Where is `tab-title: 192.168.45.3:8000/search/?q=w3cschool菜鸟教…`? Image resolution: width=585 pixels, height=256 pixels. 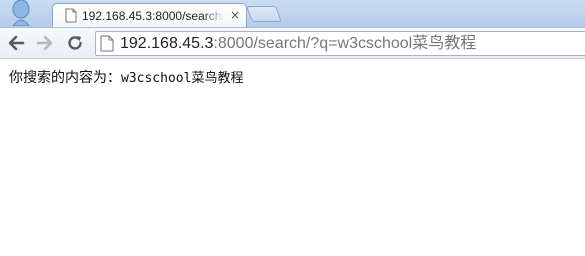
tab-title: 192.168.45.3:8000/search/?q=w3cschool菜鸟教… is located at coordinates (153, 16).